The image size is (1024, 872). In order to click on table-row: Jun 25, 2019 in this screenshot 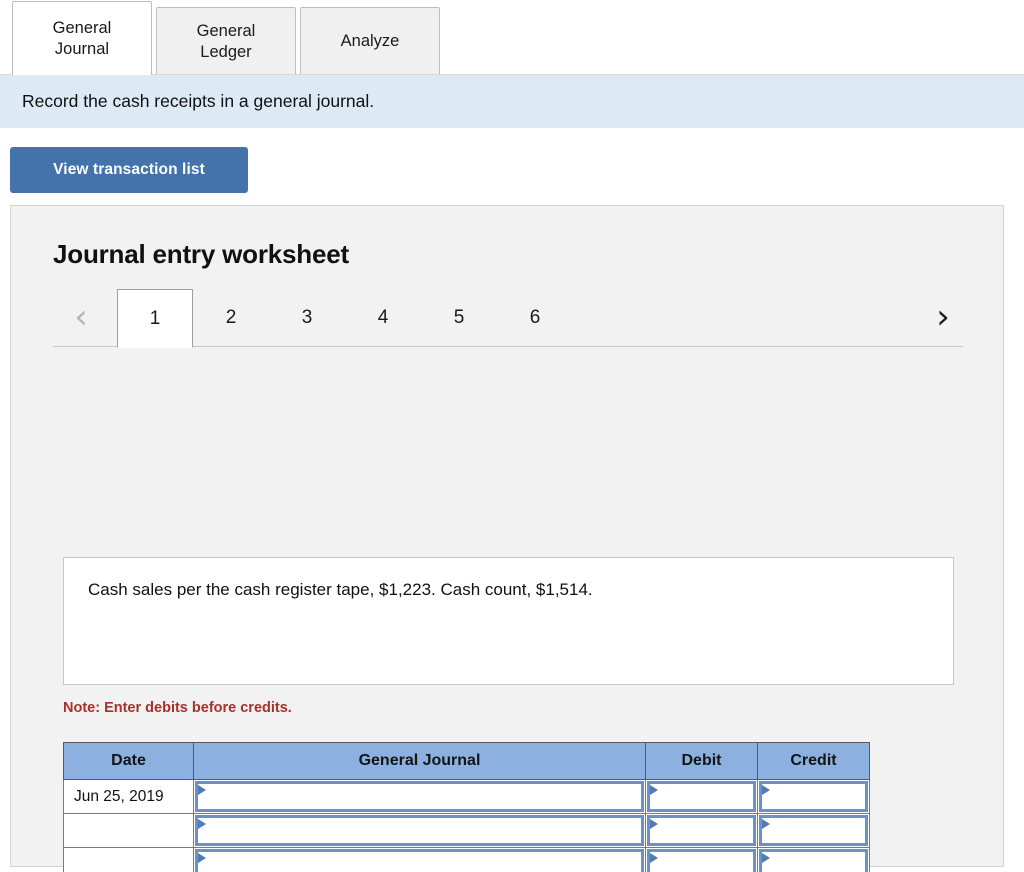, I will do `click(466, 796)`.